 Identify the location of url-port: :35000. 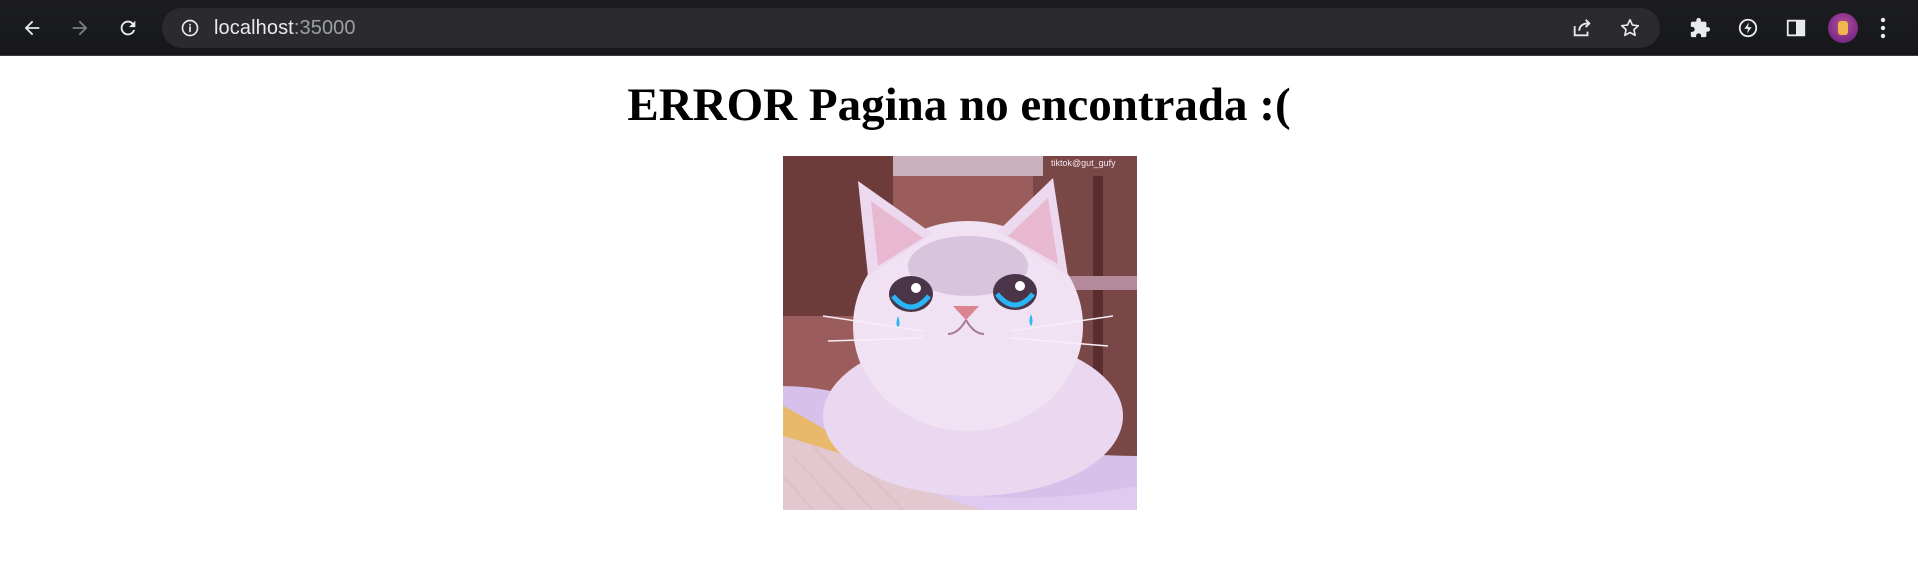
(324, 27).